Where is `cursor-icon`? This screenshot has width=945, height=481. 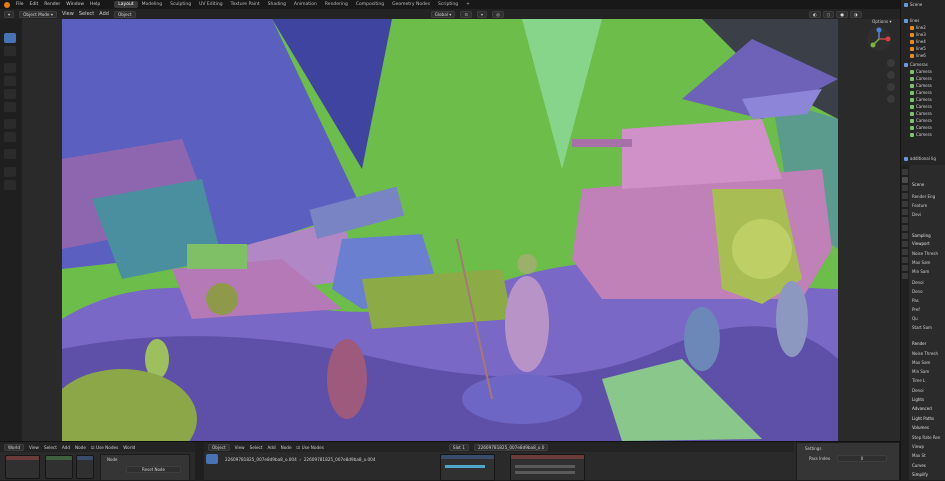 cursor-icon is located at coordinates (10, 51).